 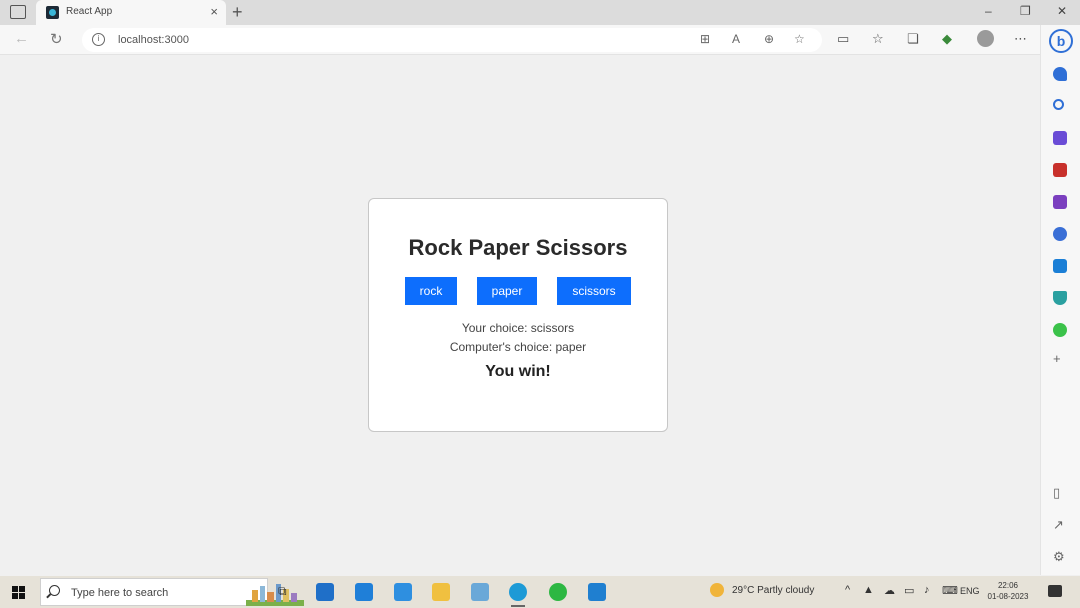 I want to click on search-placeholder: Type here to search, so click(x=120, y=593).